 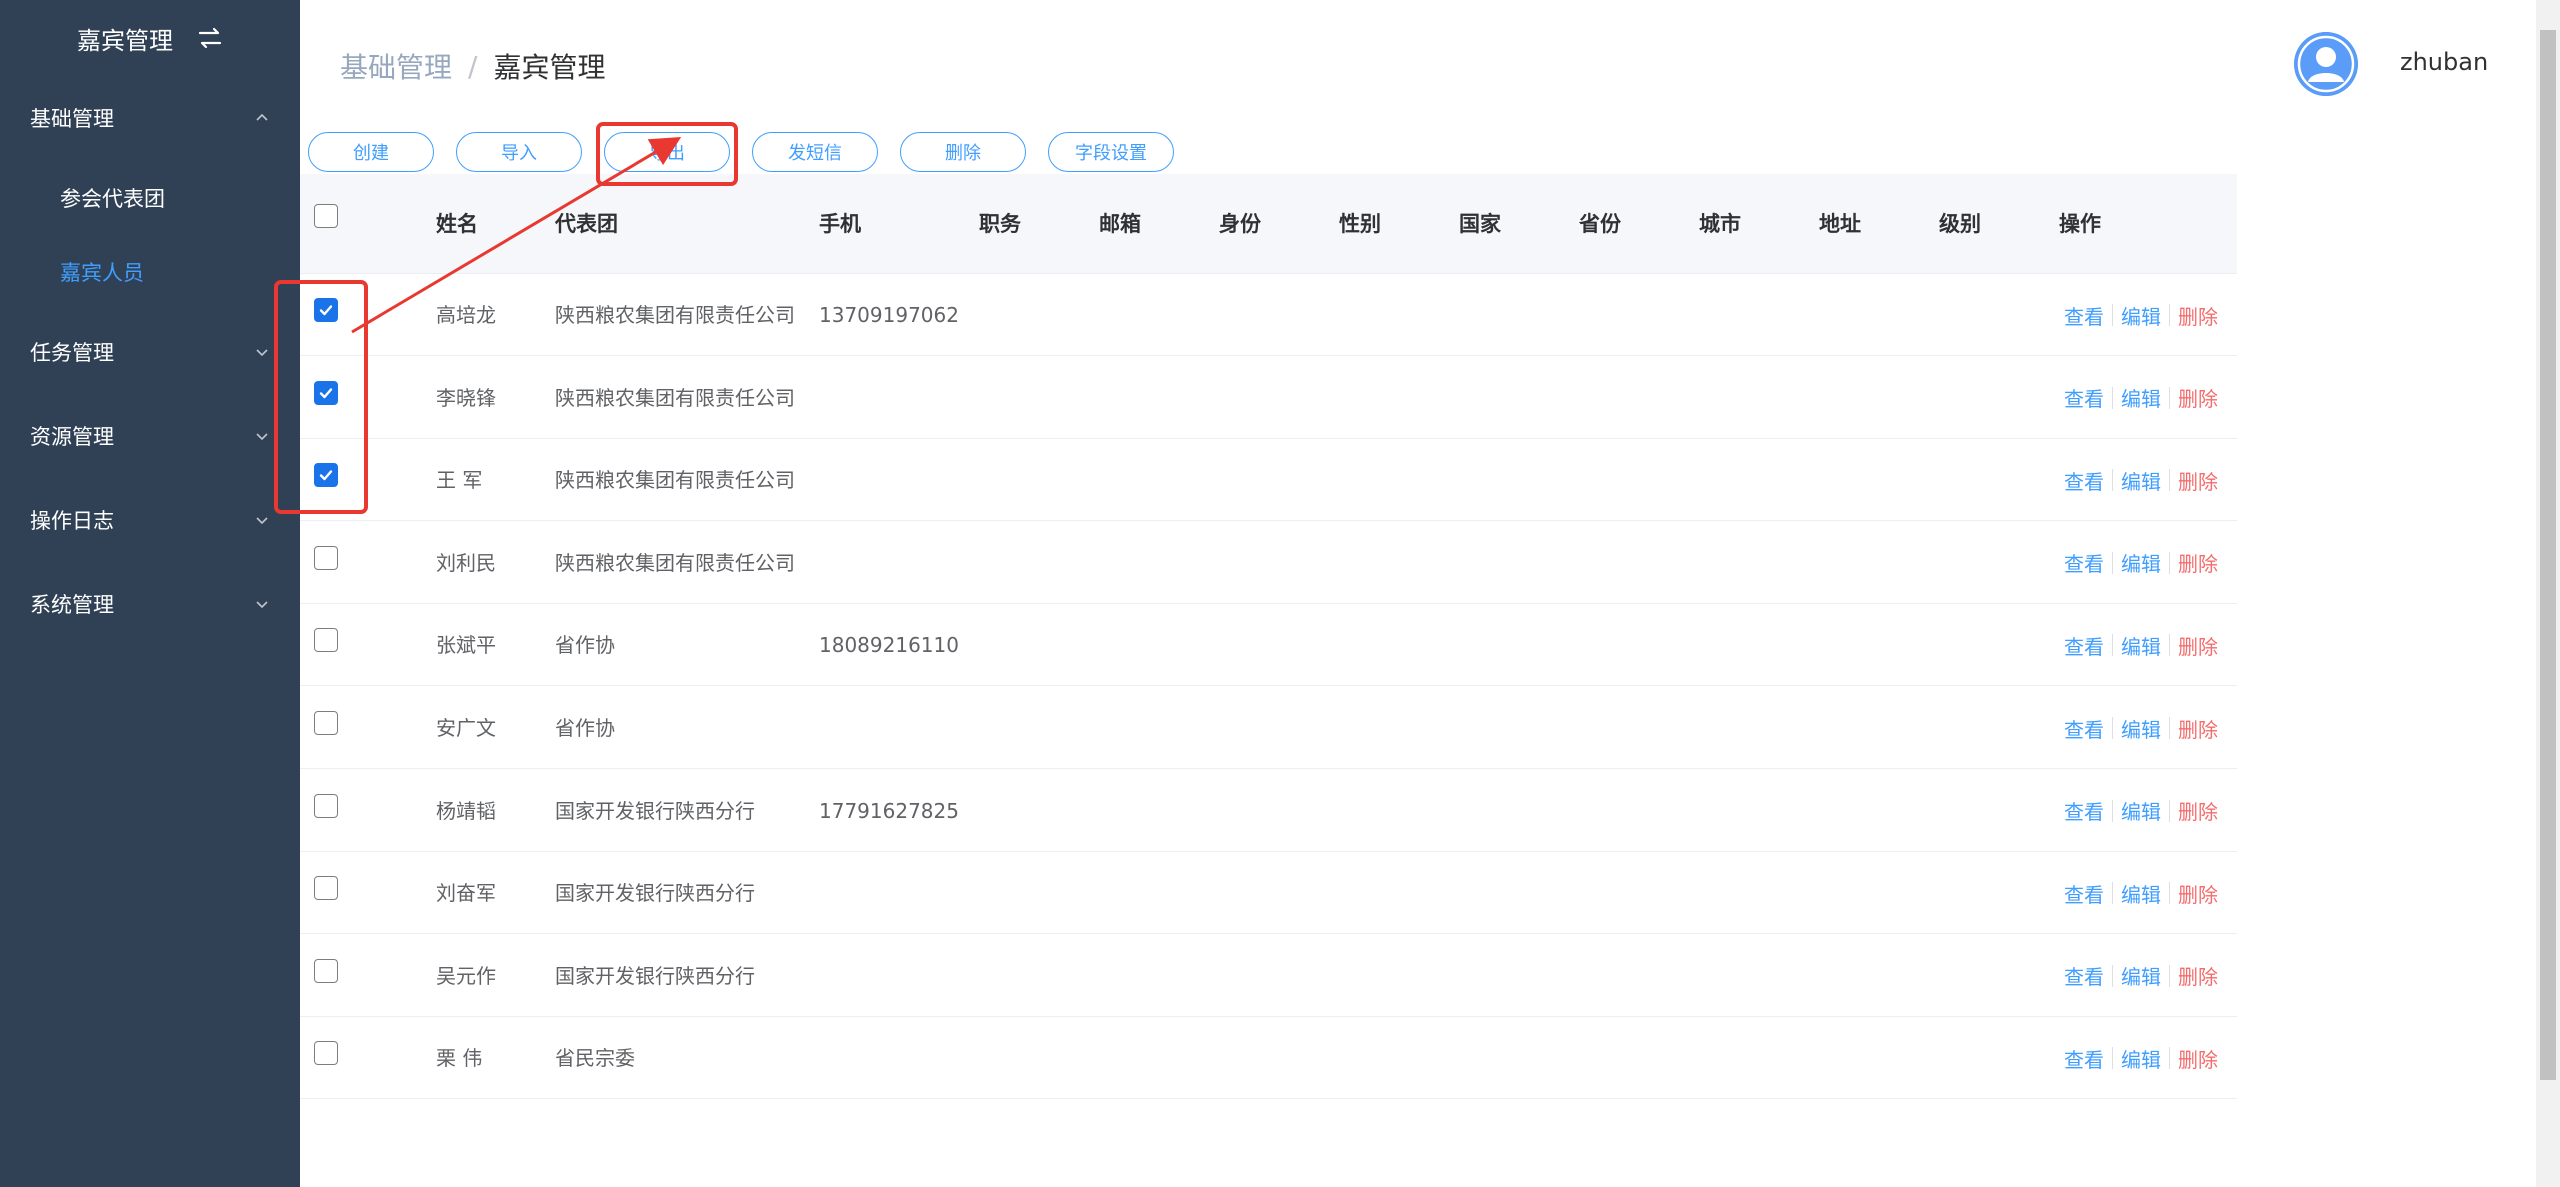 What do you see at coordinates (466, 315) in the screenshot?
I see `cell-name: 高培龙` at bounding box center [466, 315].